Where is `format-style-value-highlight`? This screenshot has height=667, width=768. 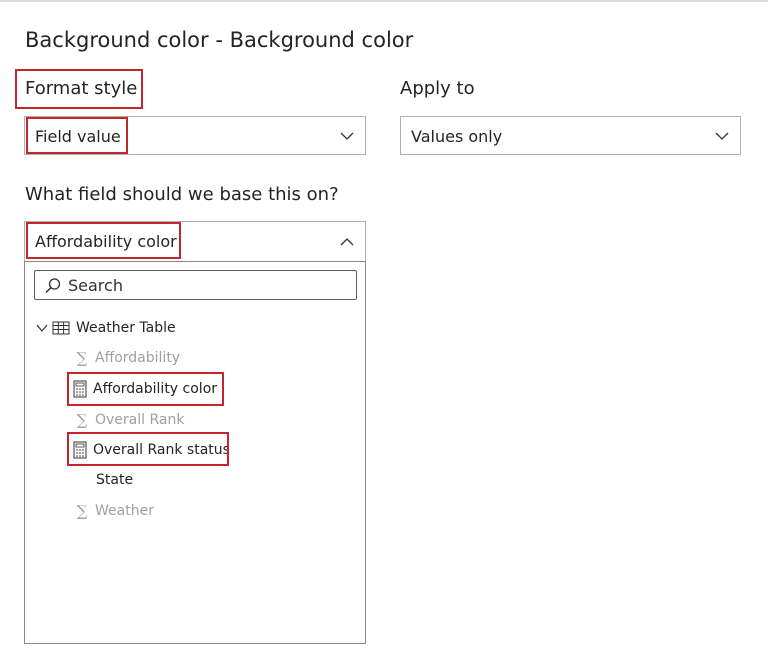 format-style-value-highlight is located at coordinates (77, 135).